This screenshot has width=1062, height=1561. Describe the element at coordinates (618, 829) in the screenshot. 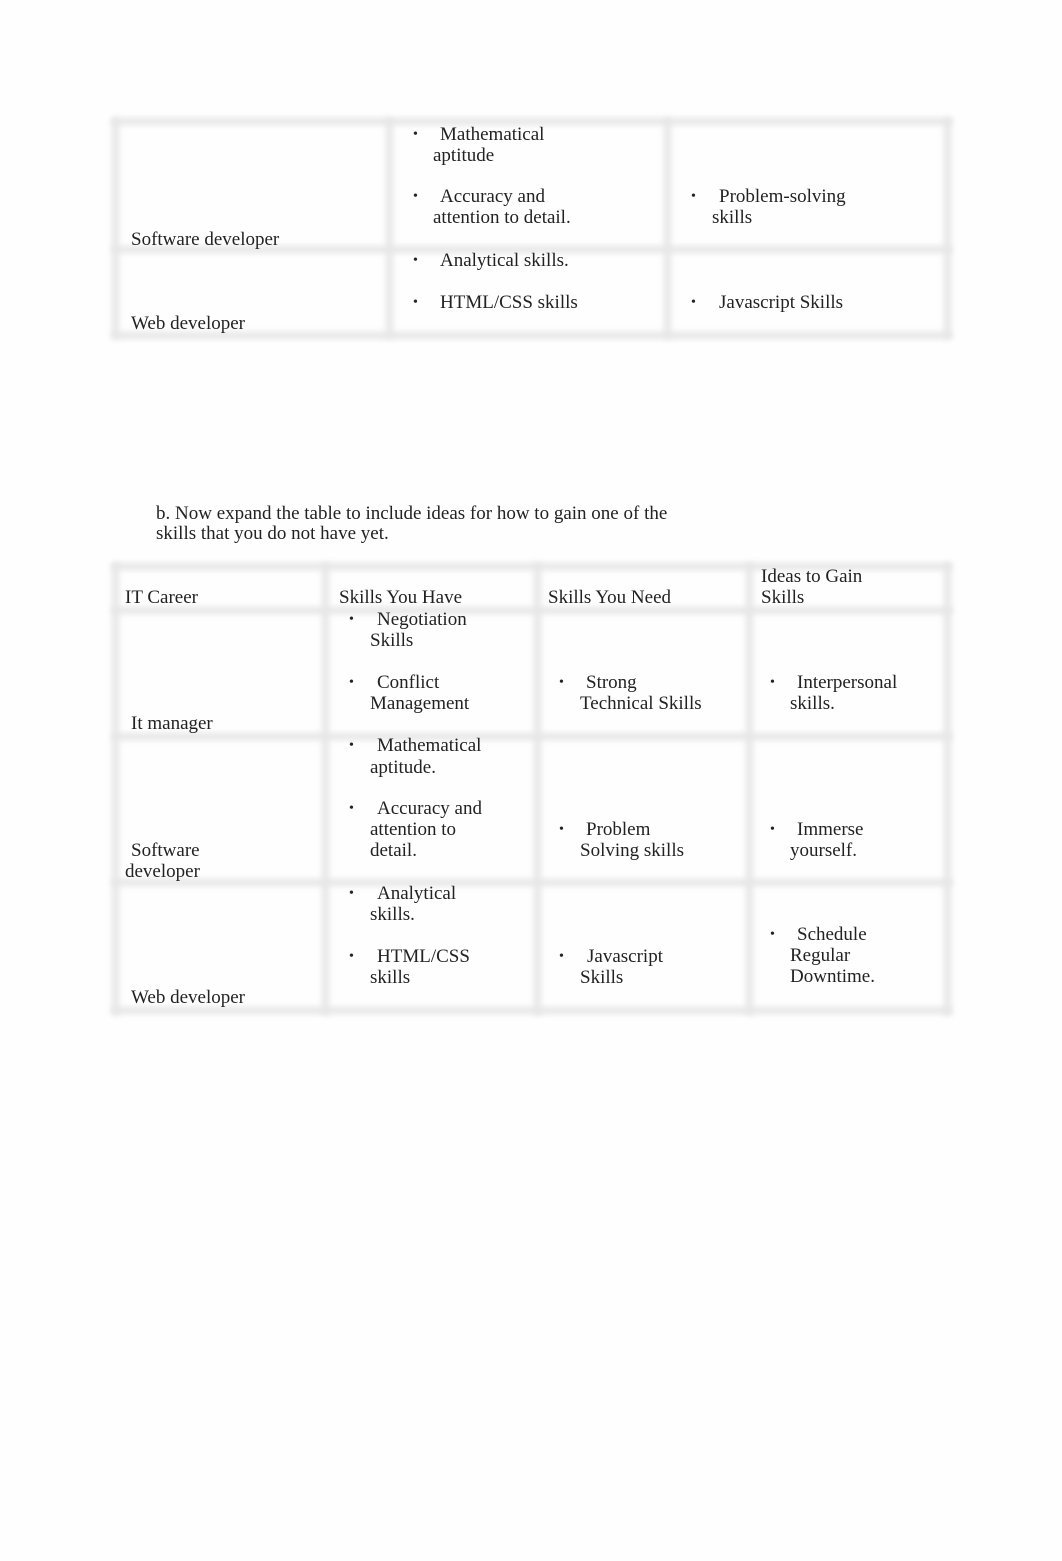

I see `item-text: Problem` at that location.